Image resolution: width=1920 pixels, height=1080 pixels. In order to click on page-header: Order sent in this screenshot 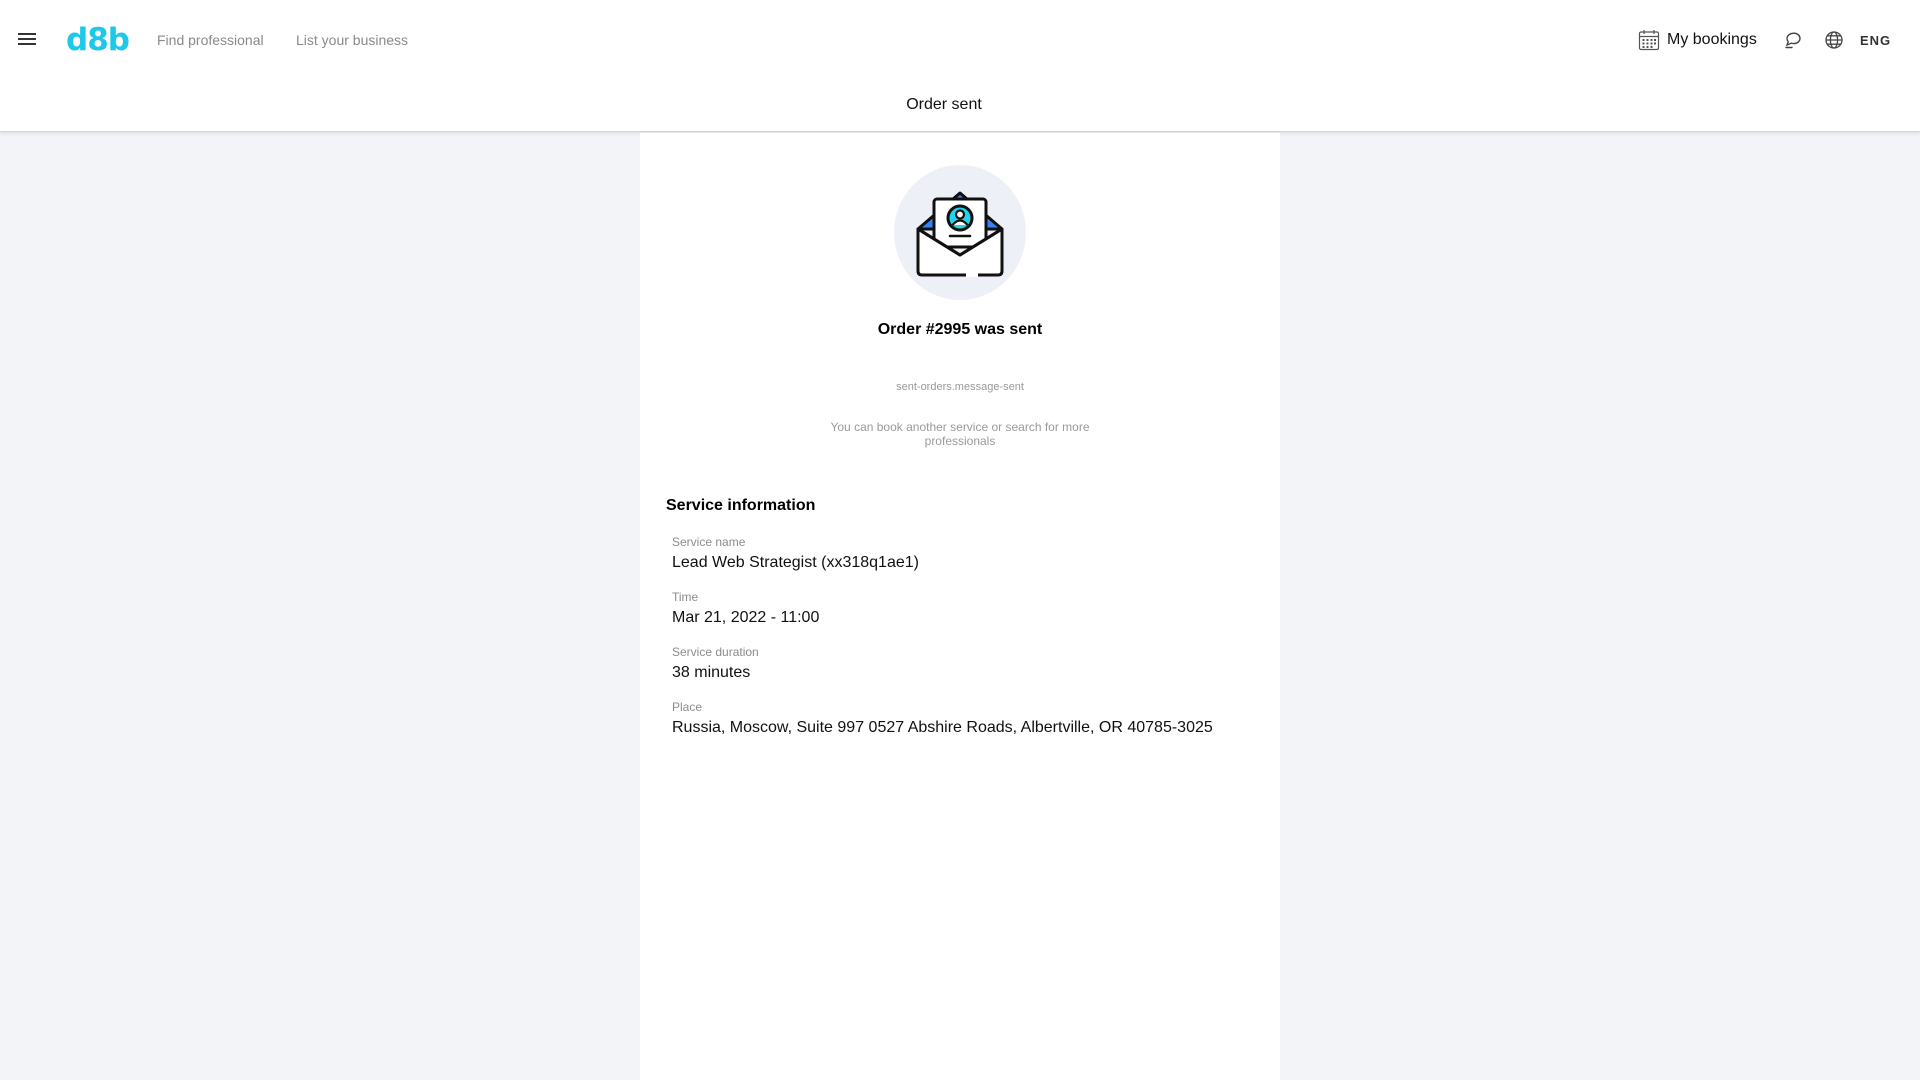, I will do `click(960, 106)`.